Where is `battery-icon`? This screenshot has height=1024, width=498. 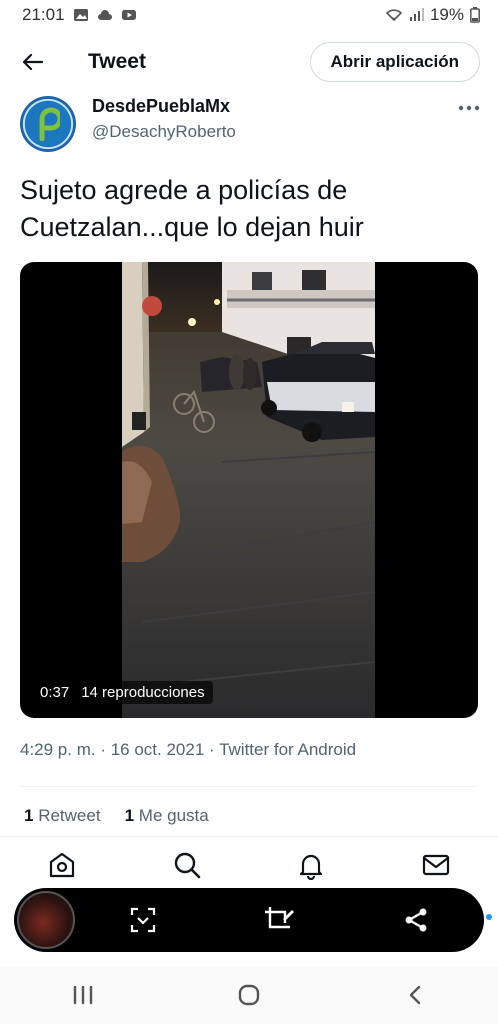 battery-icon is located at coordinates (475, 15).